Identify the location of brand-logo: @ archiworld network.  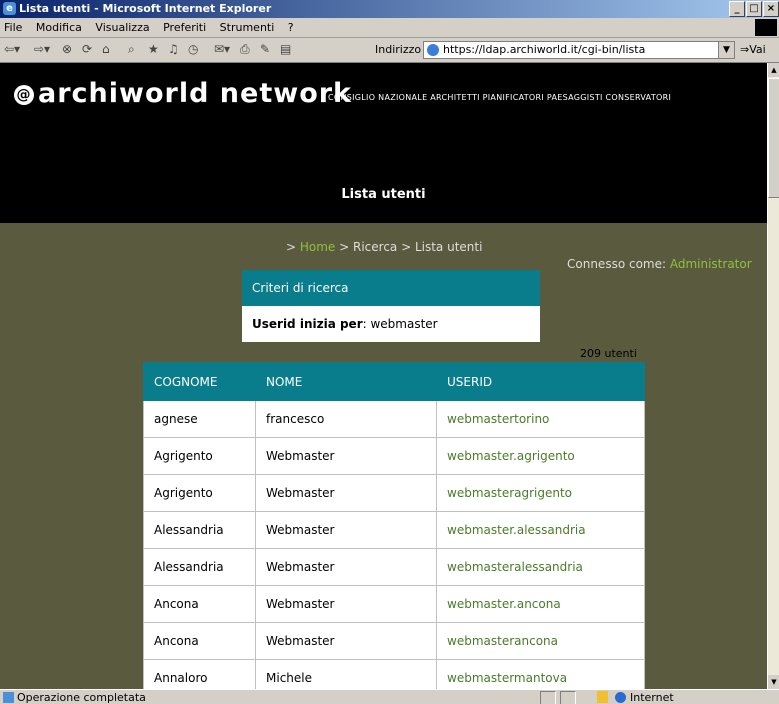
(183, 93).